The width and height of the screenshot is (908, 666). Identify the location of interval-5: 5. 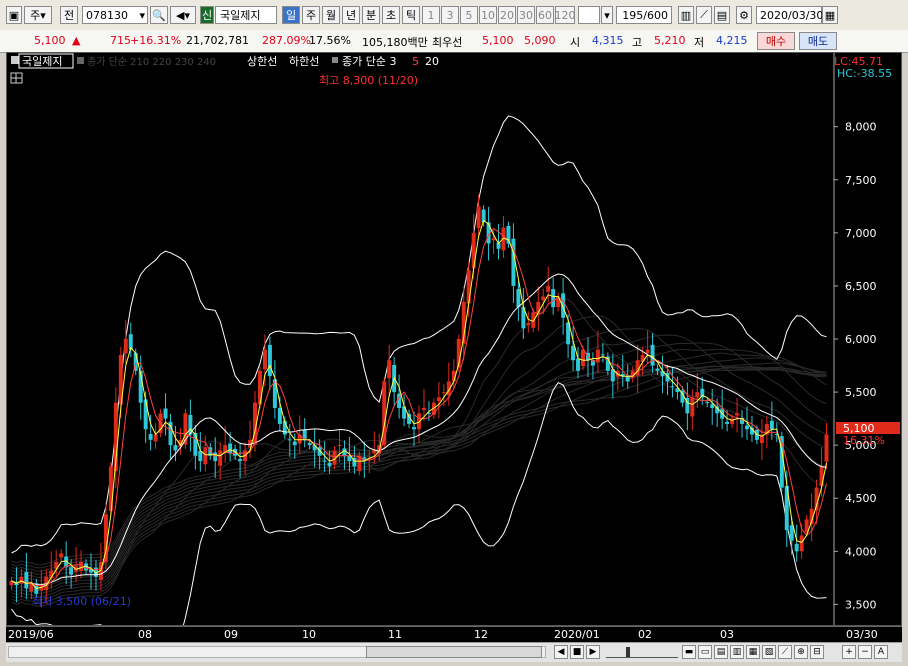
(469, 15).